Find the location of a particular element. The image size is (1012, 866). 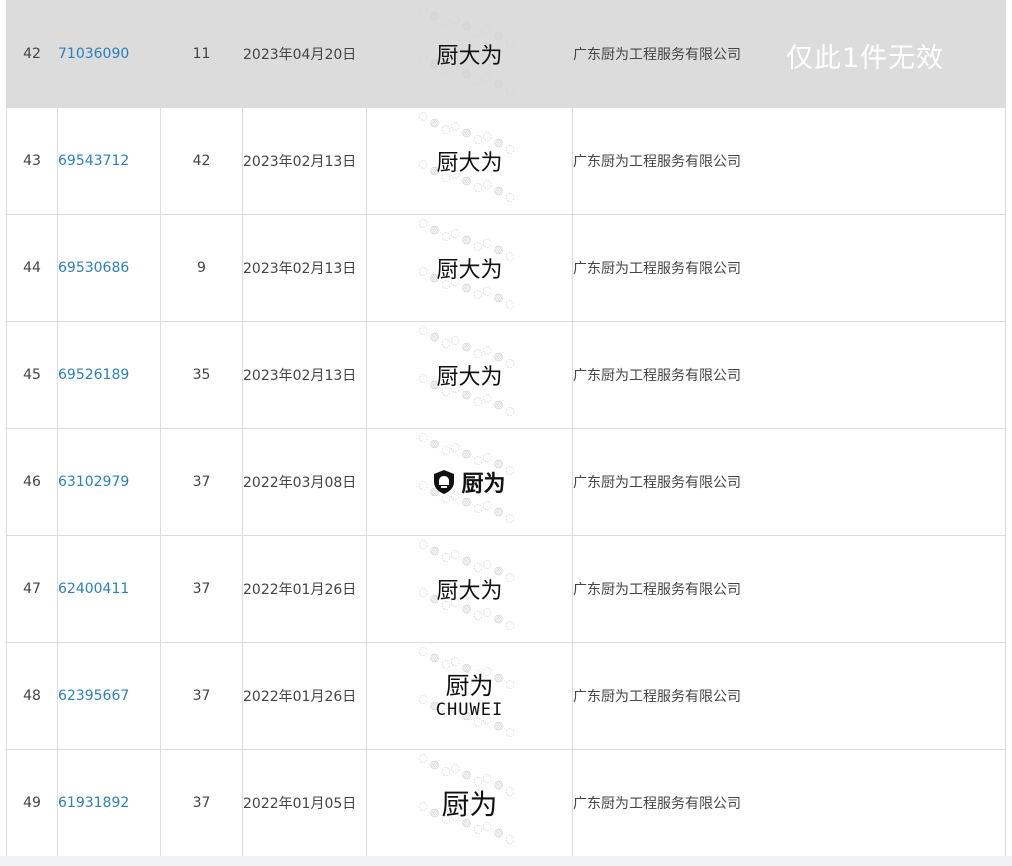

row-index: 47 is located at coordinates (32, 589).